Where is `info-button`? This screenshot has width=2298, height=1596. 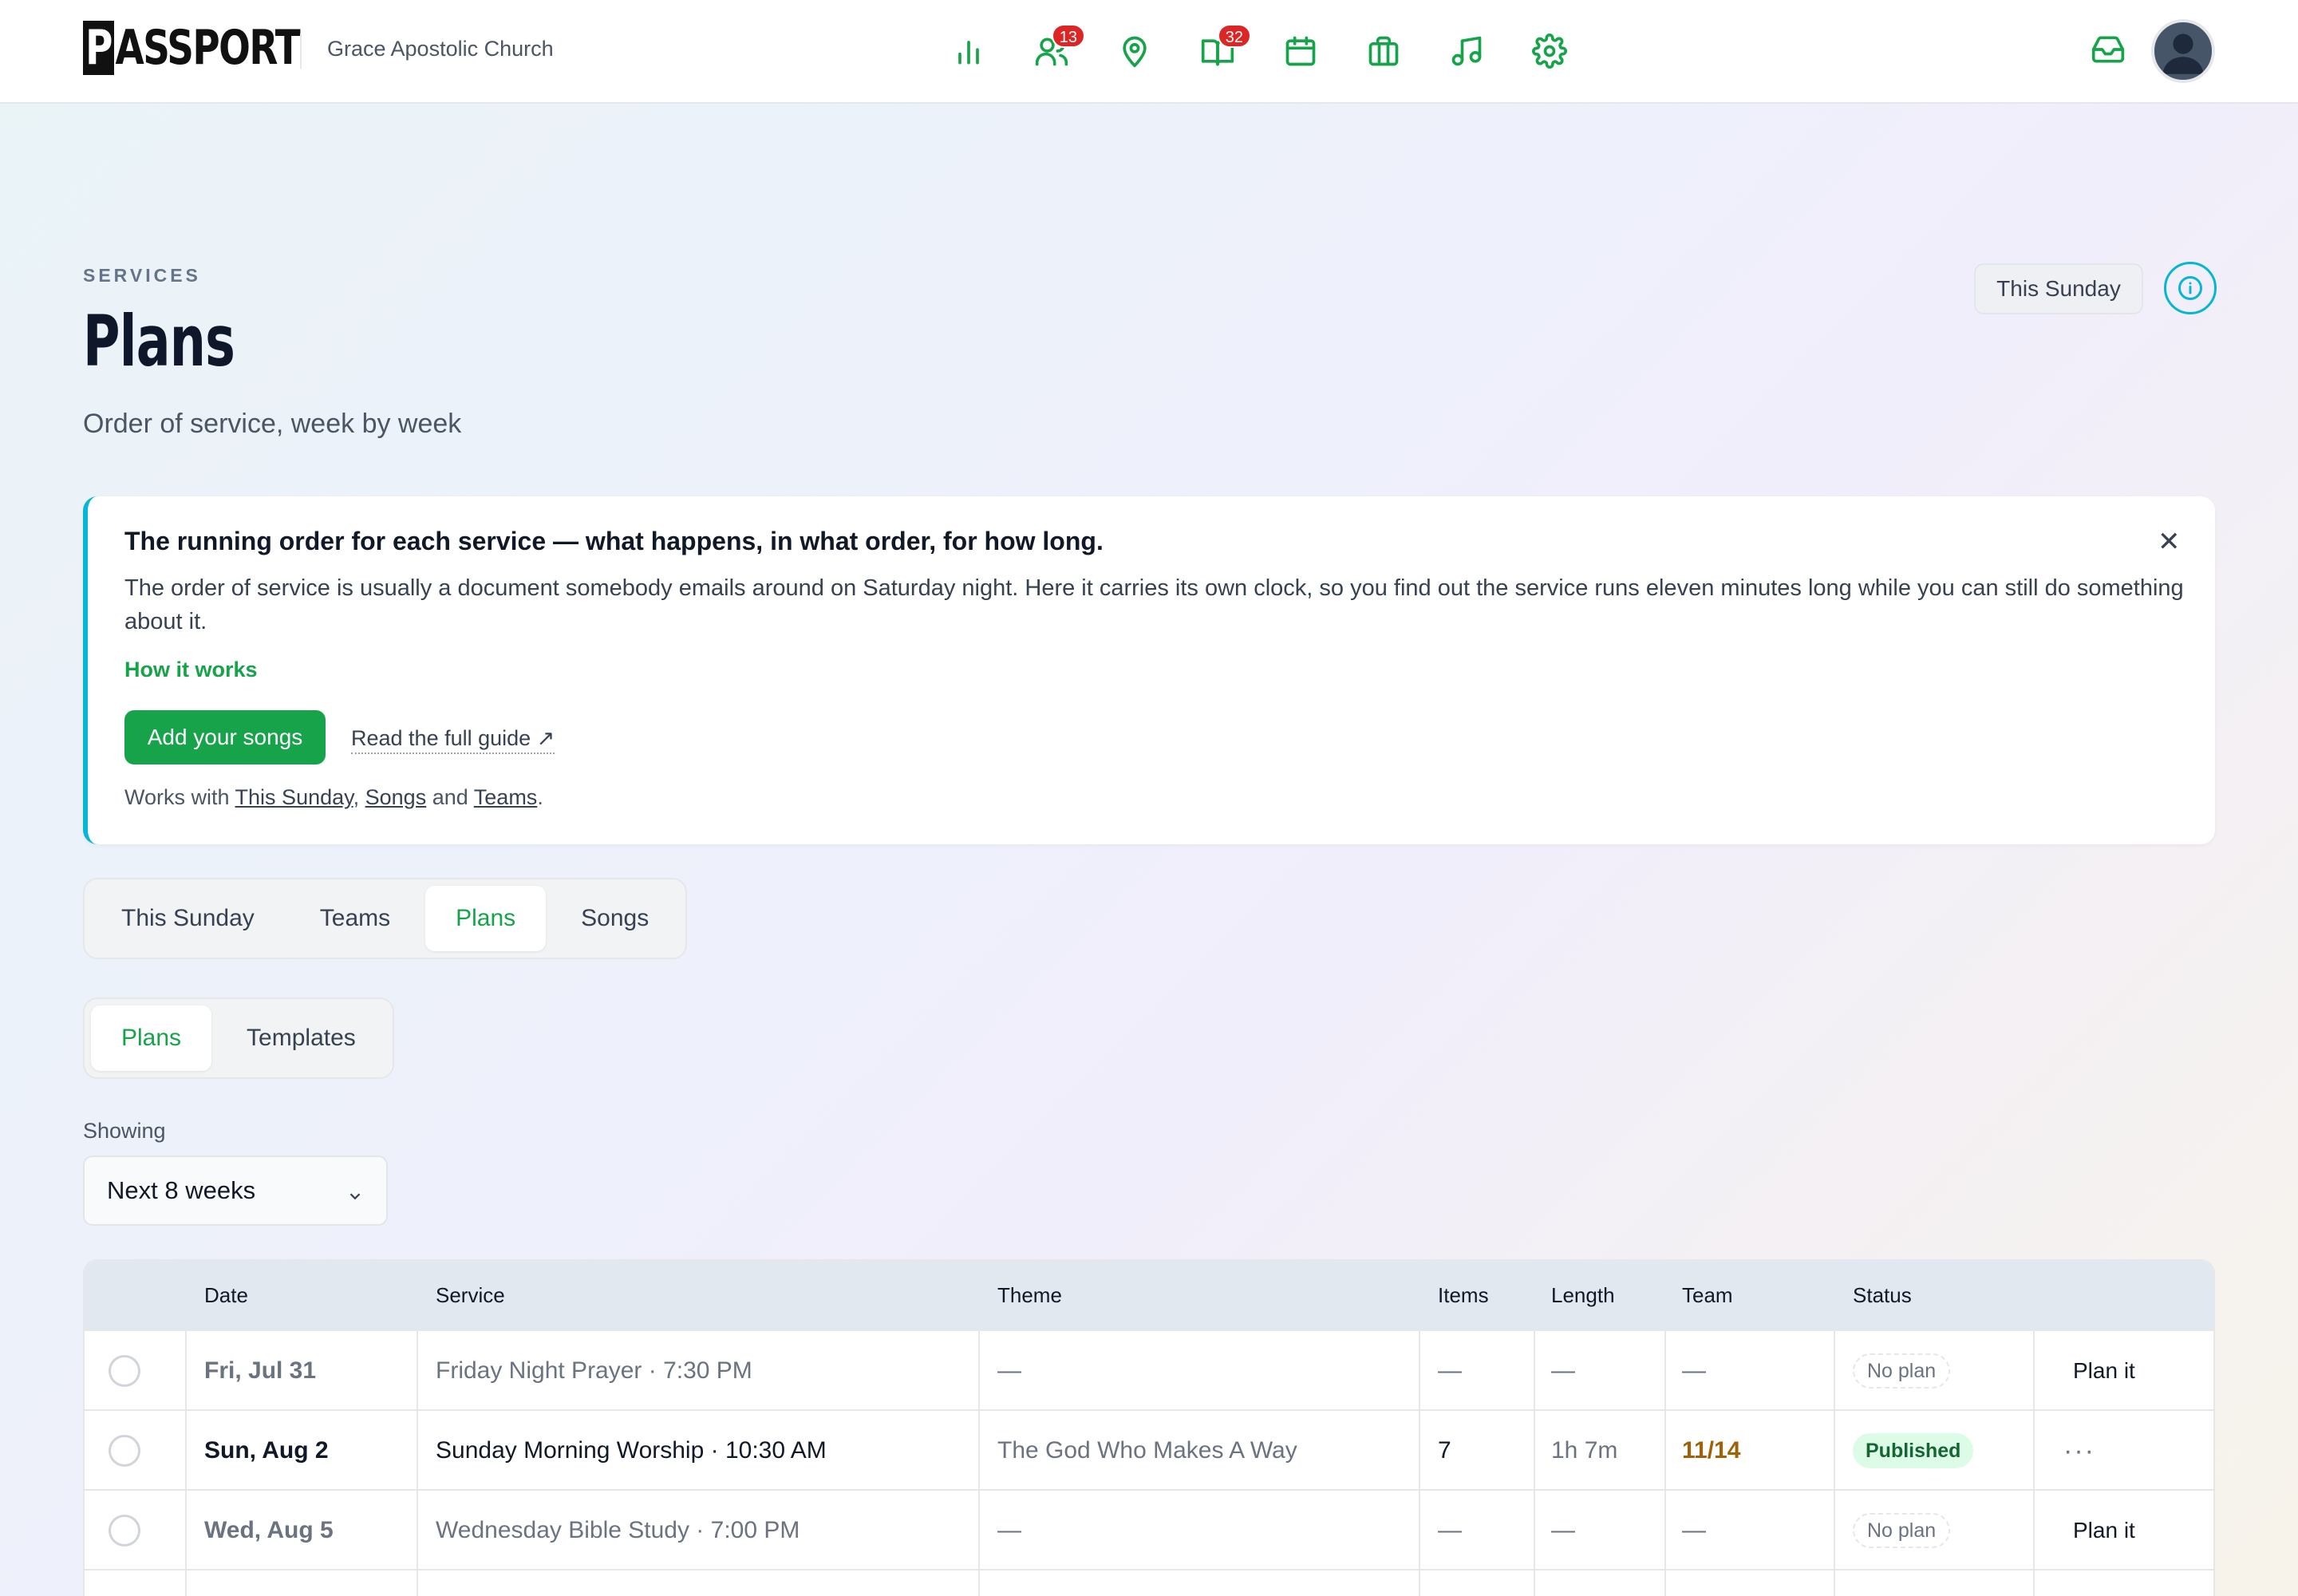 info-button is located at coordinates (2190, 288).